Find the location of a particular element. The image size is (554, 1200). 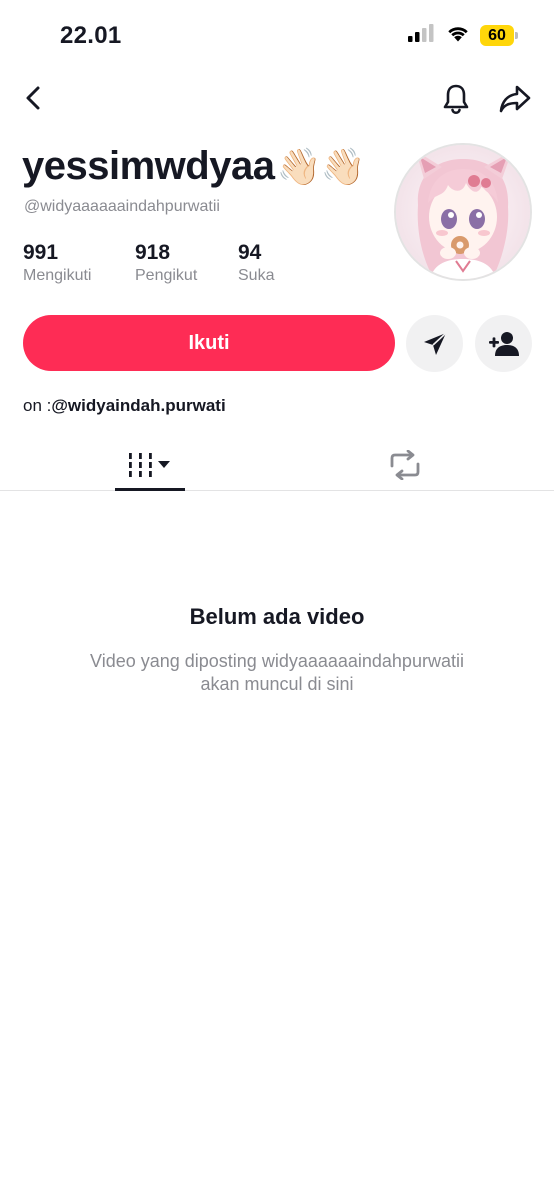

add-friend-button is located at coordinates (503, 343).